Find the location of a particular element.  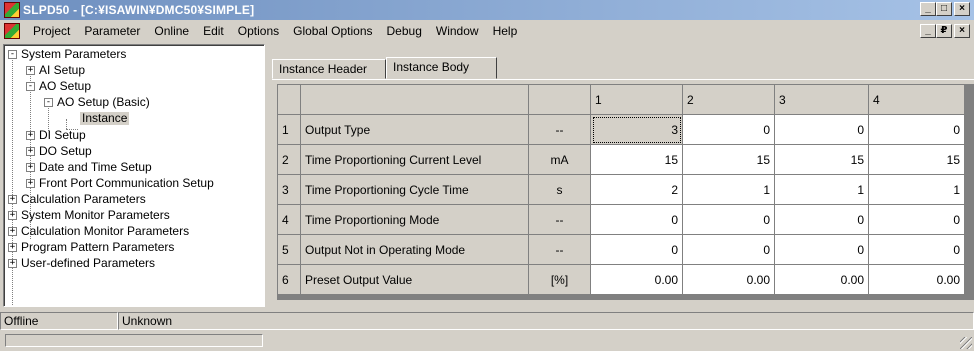

parameter-name: Time Proportioning Mode is located at coordinates (414, 219).